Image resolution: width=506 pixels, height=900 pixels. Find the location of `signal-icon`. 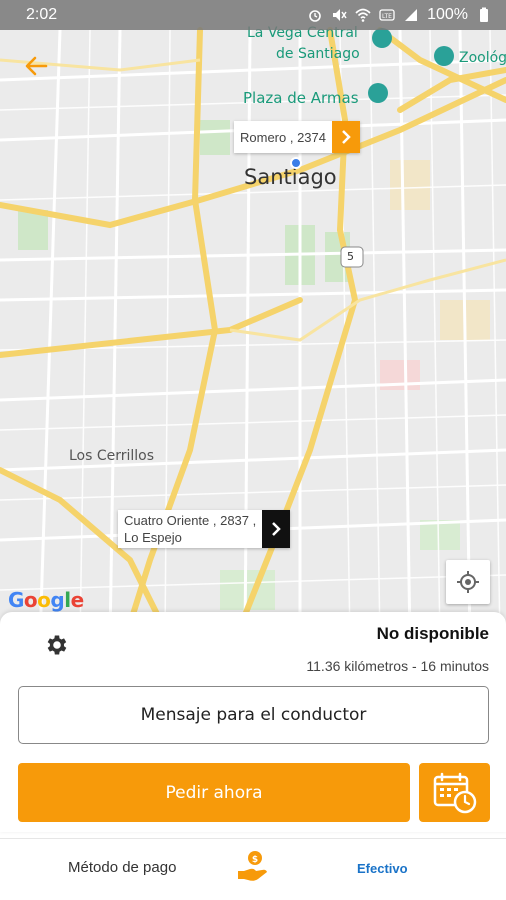

signal-icon is located at coordinates (411, 15).